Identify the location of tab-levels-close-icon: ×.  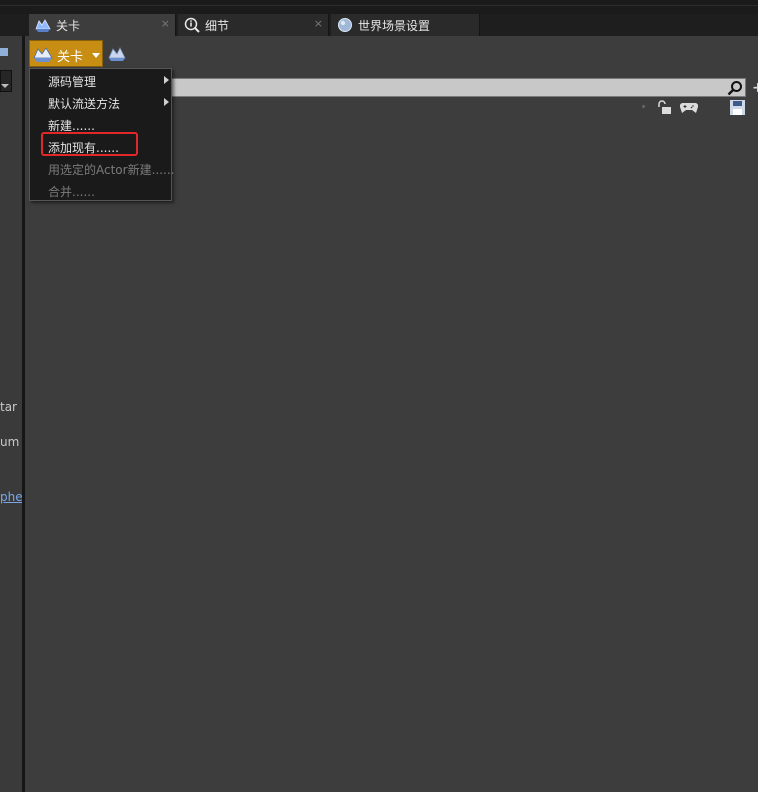
(165, 23).